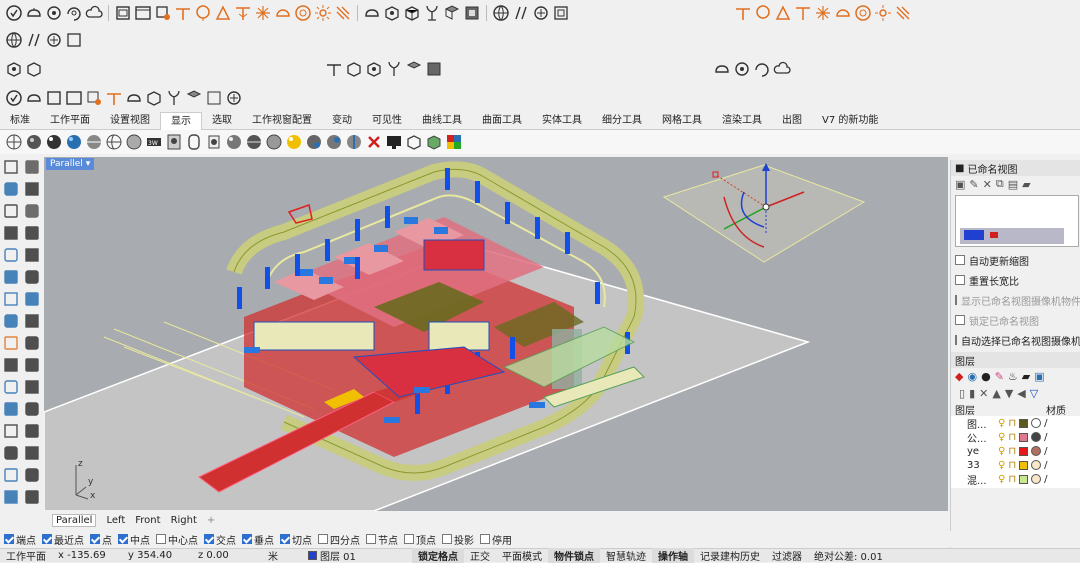 The height and width of the screenshot is (563, 1080). Describe the element at coordinates (432, 13) in the screenshot. I see `plant-icon` at that location.